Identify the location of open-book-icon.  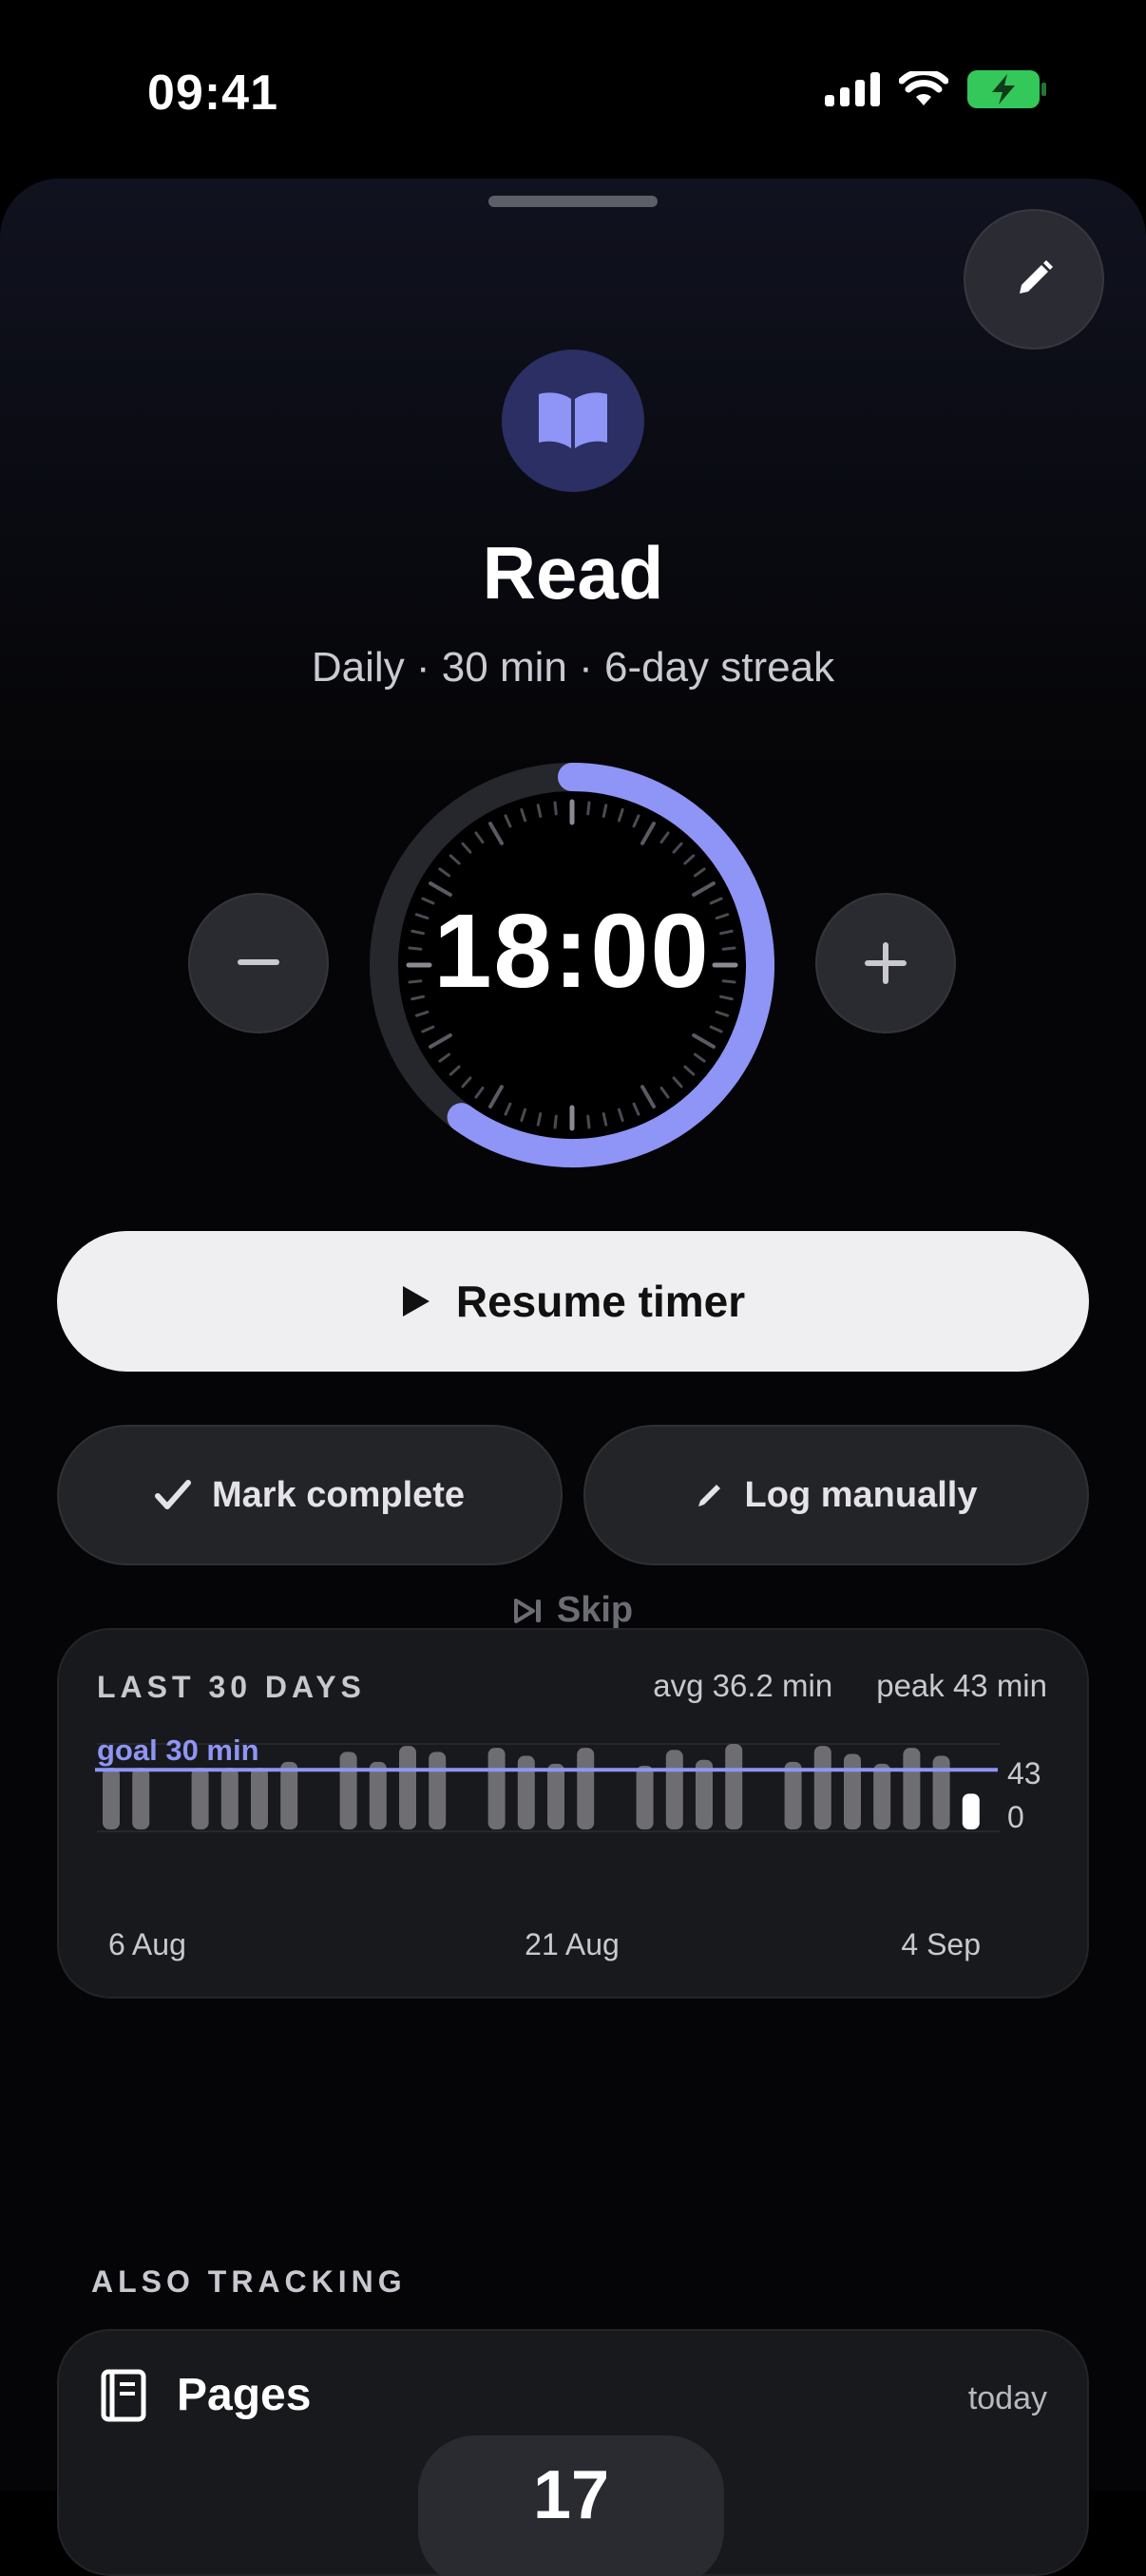
(573, 420).